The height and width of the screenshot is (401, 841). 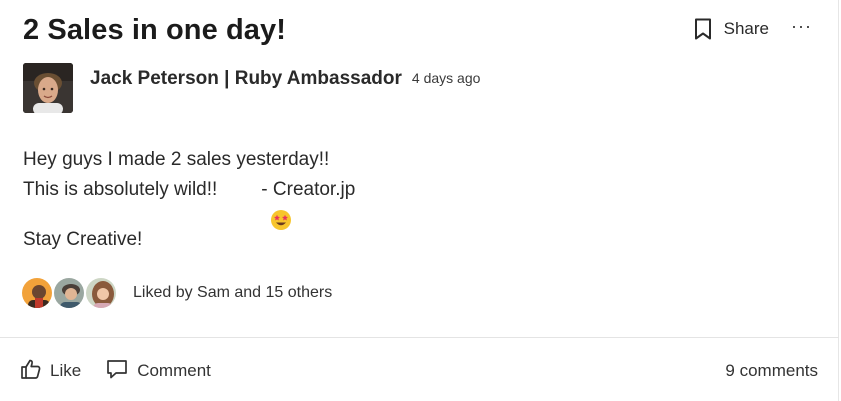 I want to click on body-line-2-text: This is absolutely wild!!, so click(x=120, y=189).